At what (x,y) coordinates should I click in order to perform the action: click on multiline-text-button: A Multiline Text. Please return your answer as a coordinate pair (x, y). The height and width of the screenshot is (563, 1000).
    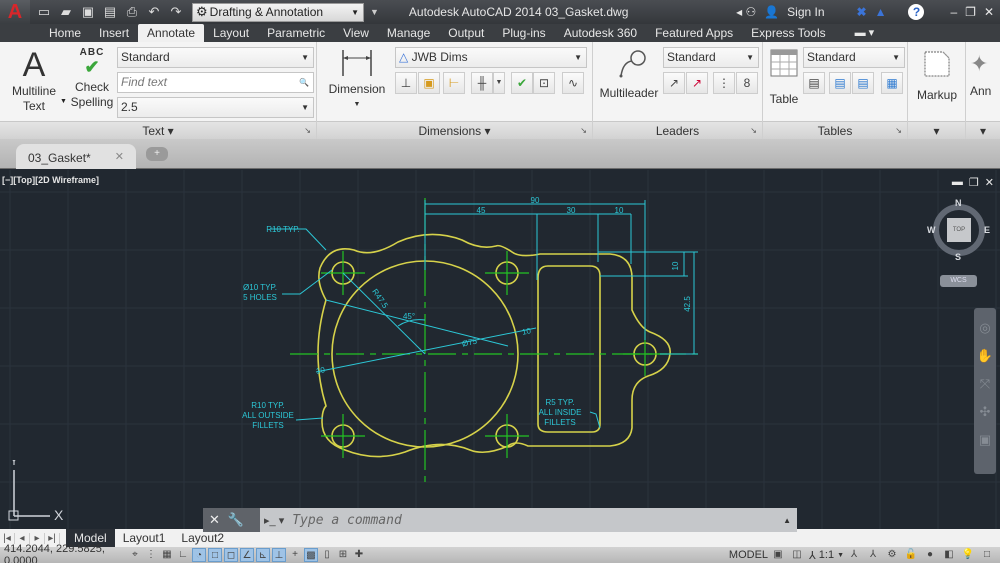
    Looking at the image, I should click on (34, 80).